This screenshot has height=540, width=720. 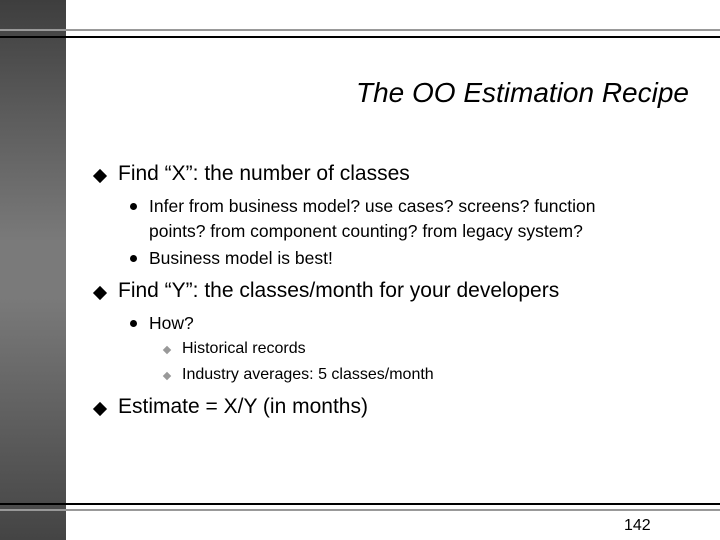 I want to click on sub-bullet-how: How?, so click(x=171, y=323).